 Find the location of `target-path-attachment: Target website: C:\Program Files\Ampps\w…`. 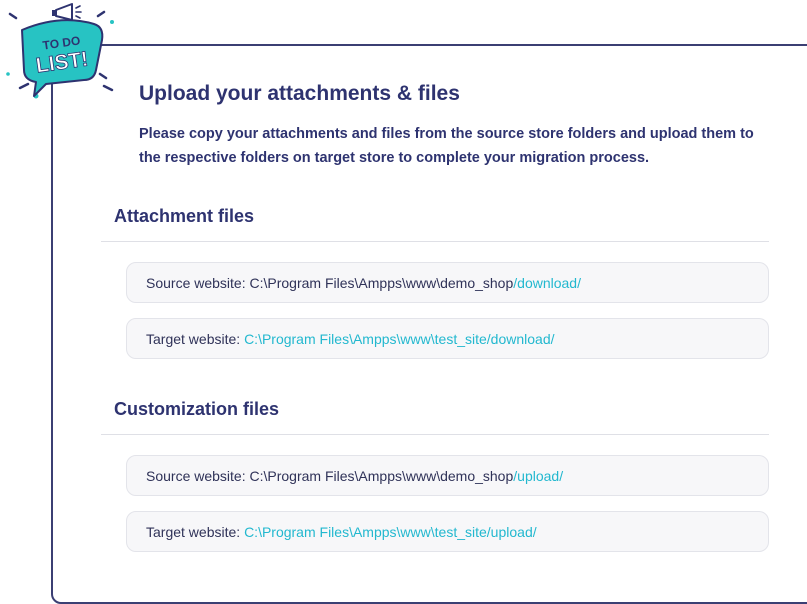

target-path-attachment: Target website: C:\Program Files\Ampps\w… is located at coordinates (447, 338).